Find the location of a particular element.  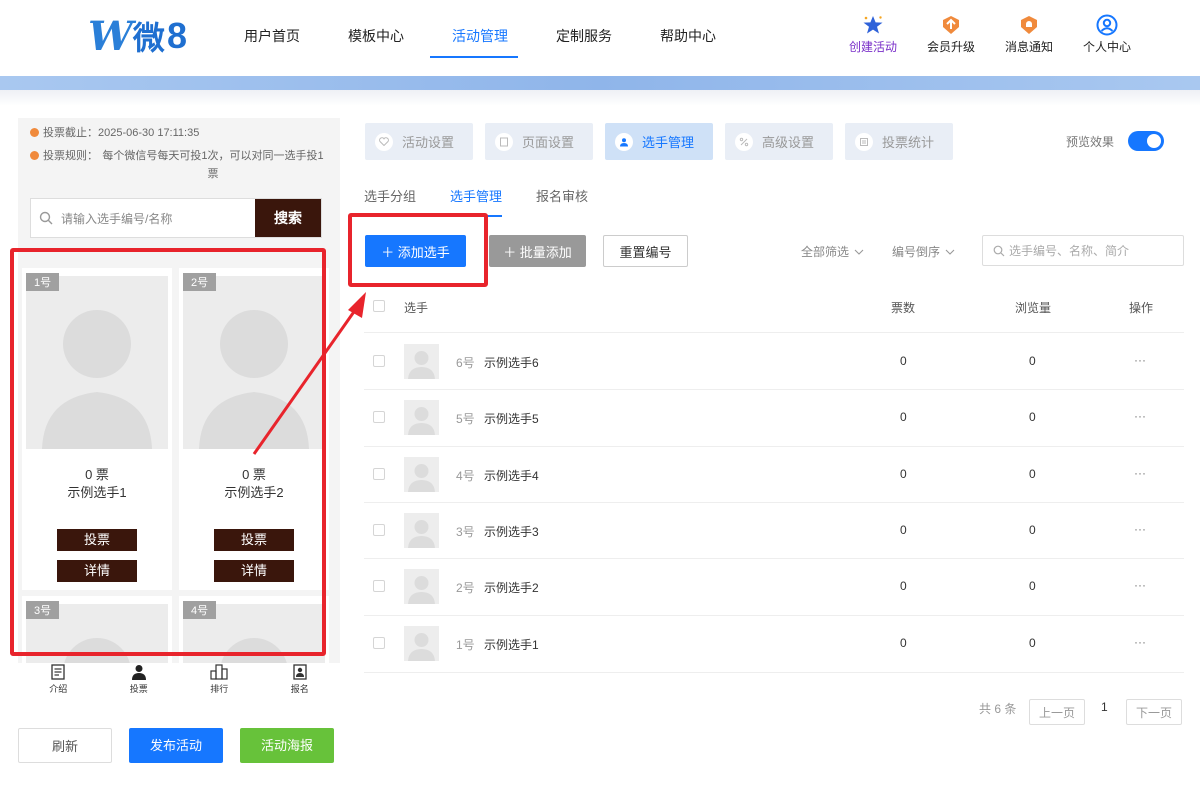

table-row: 2号 示例选手2 0 0 ··· is located at coordinates (774, 587).